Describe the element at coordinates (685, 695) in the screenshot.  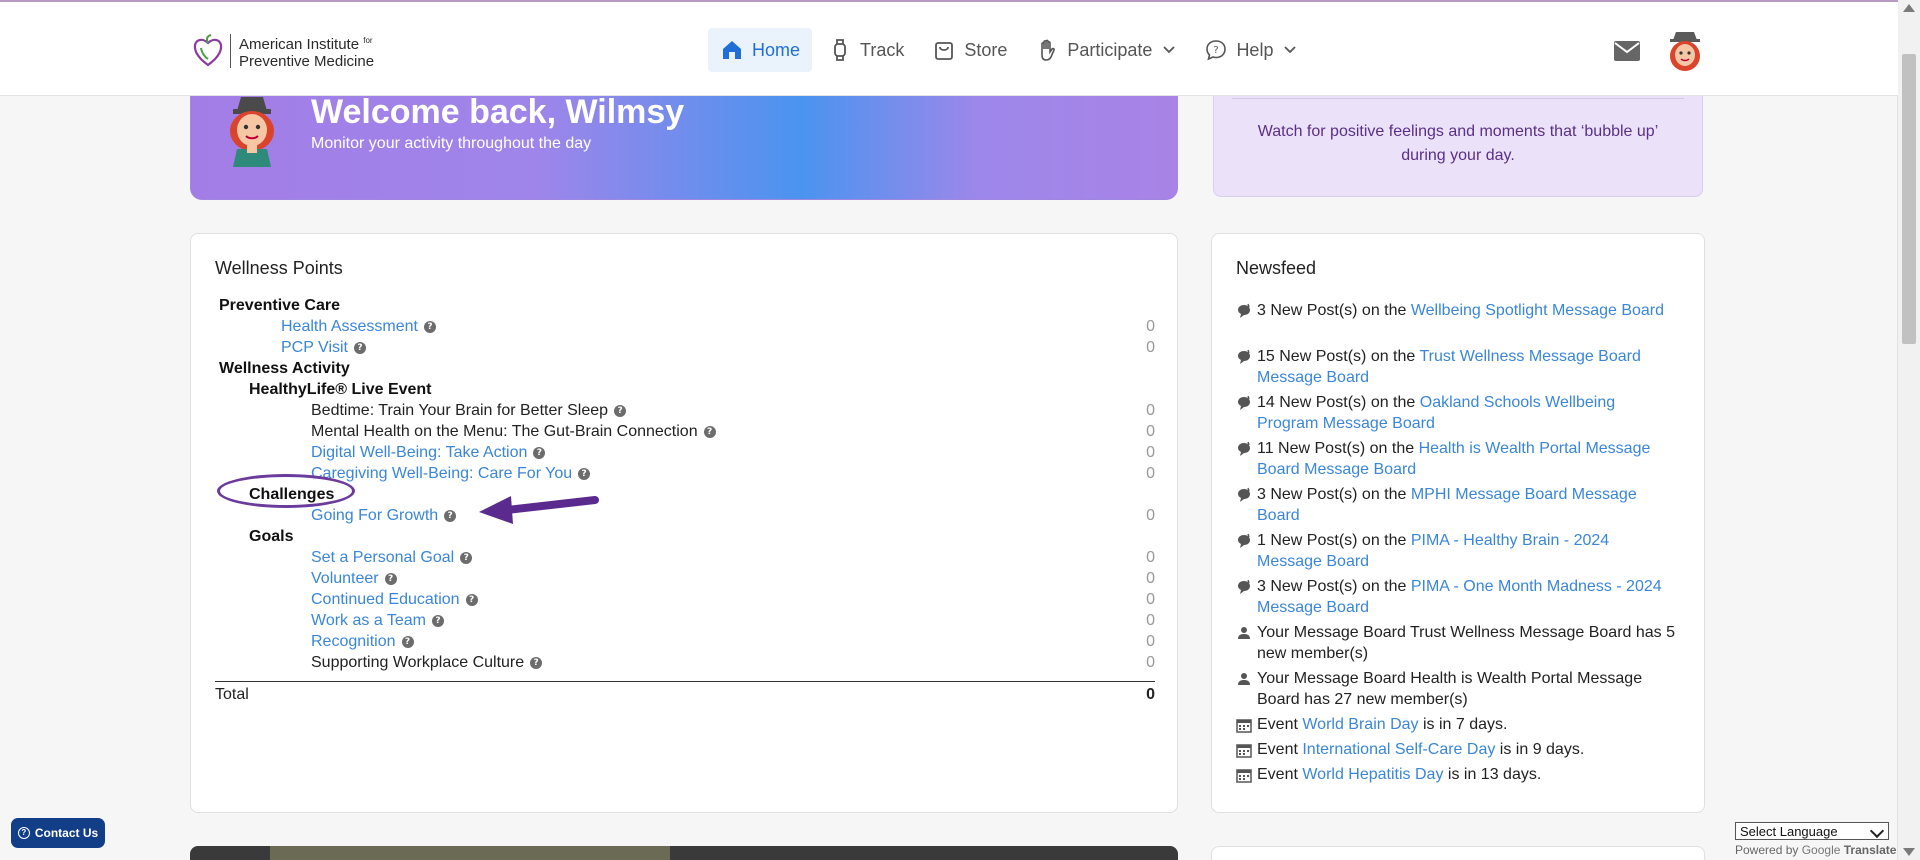
I see `total-row: Total 0` at that location.